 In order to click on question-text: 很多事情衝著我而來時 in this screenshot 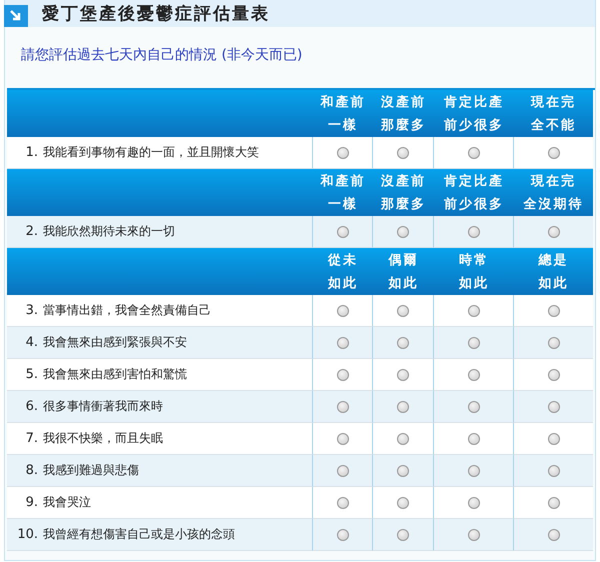, I will do `click(103, 406)`.